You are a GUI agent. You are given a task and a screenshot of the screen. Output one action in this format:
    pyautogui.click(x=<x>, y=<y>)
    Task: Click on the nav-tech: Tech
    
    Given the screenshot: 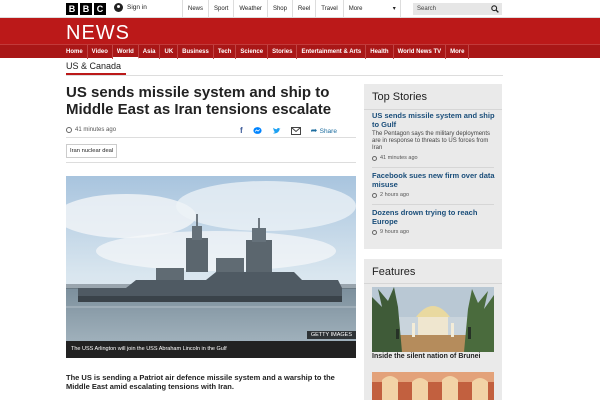 What is the action you would take?
    pyautogui.click(x=225, y=52)
    